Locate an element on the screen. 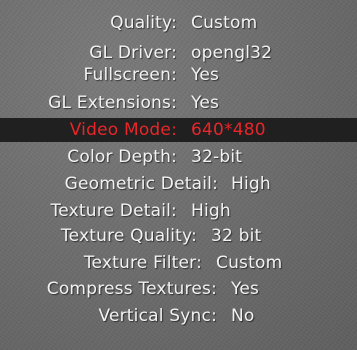 This screenshot has height=350, width=357. option-video-mode: Video Mode: 640*480 is located at coordinates (178, 130).